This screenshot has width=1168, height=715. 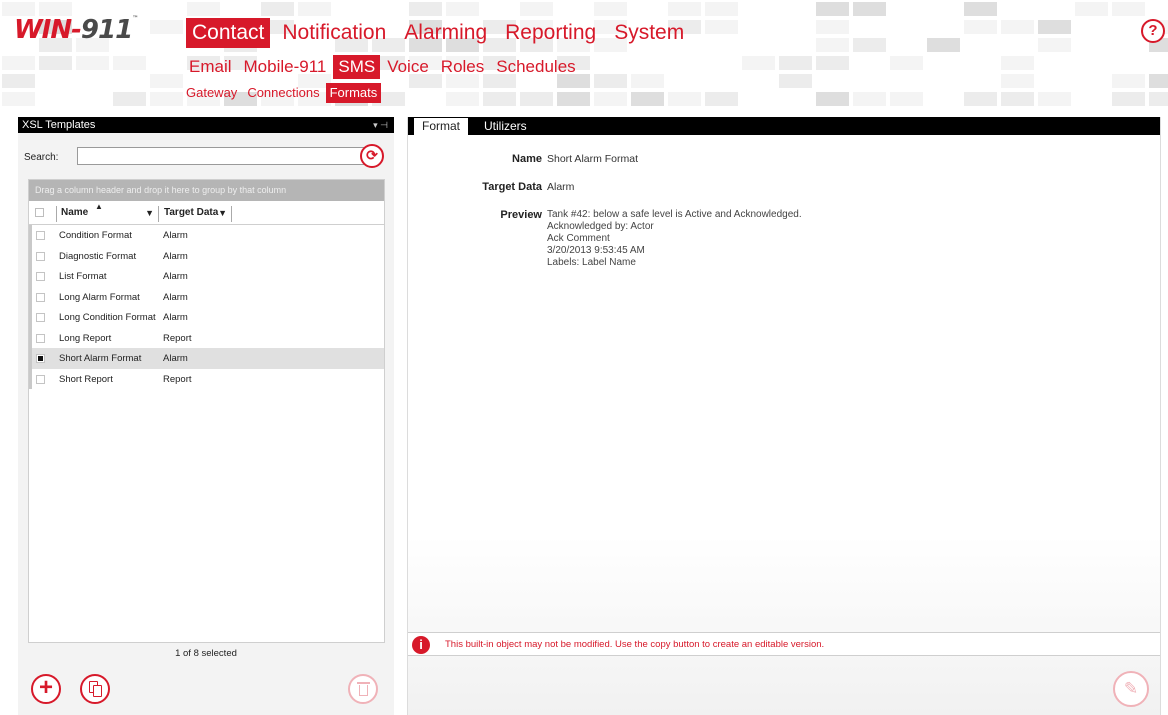 What do you see at coordinates (99, 206) in the screenshot?
I see `sort-ascending-icon: ▲` at bounding box center [99, 206].